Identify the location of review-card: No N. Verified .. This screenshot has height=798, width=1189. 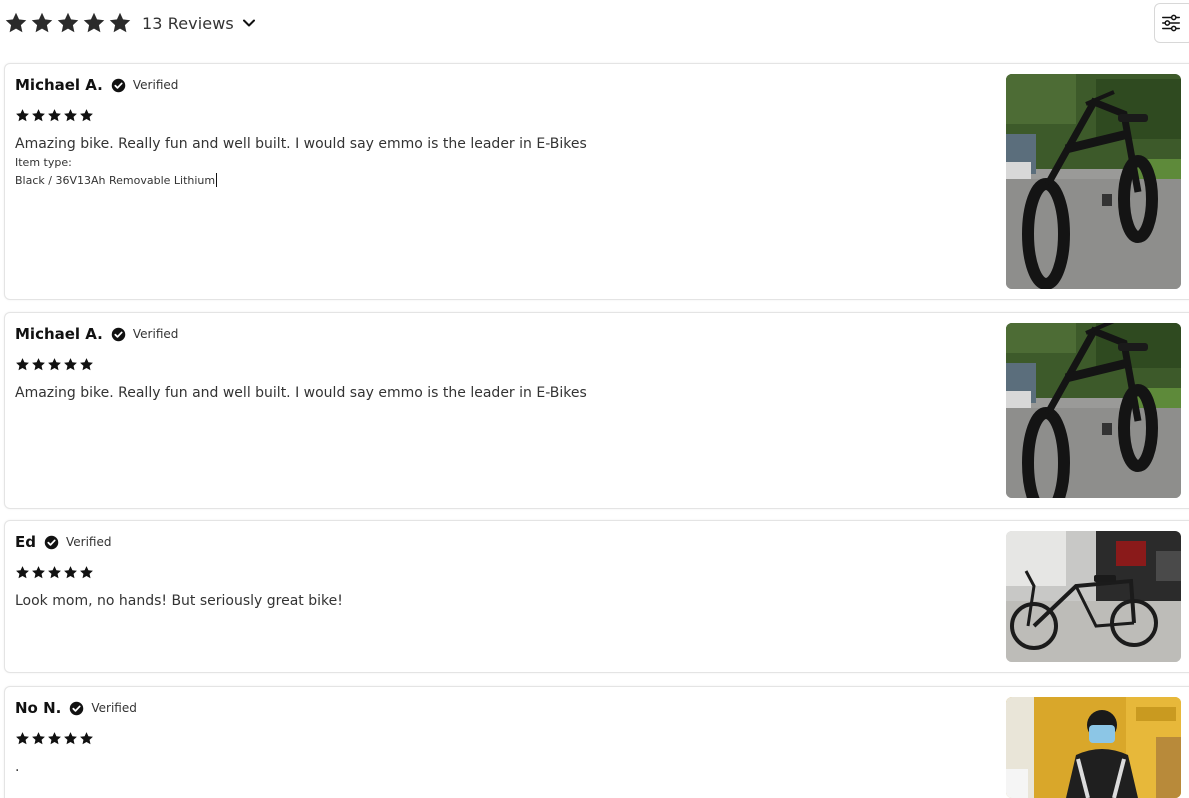
(596, 742).